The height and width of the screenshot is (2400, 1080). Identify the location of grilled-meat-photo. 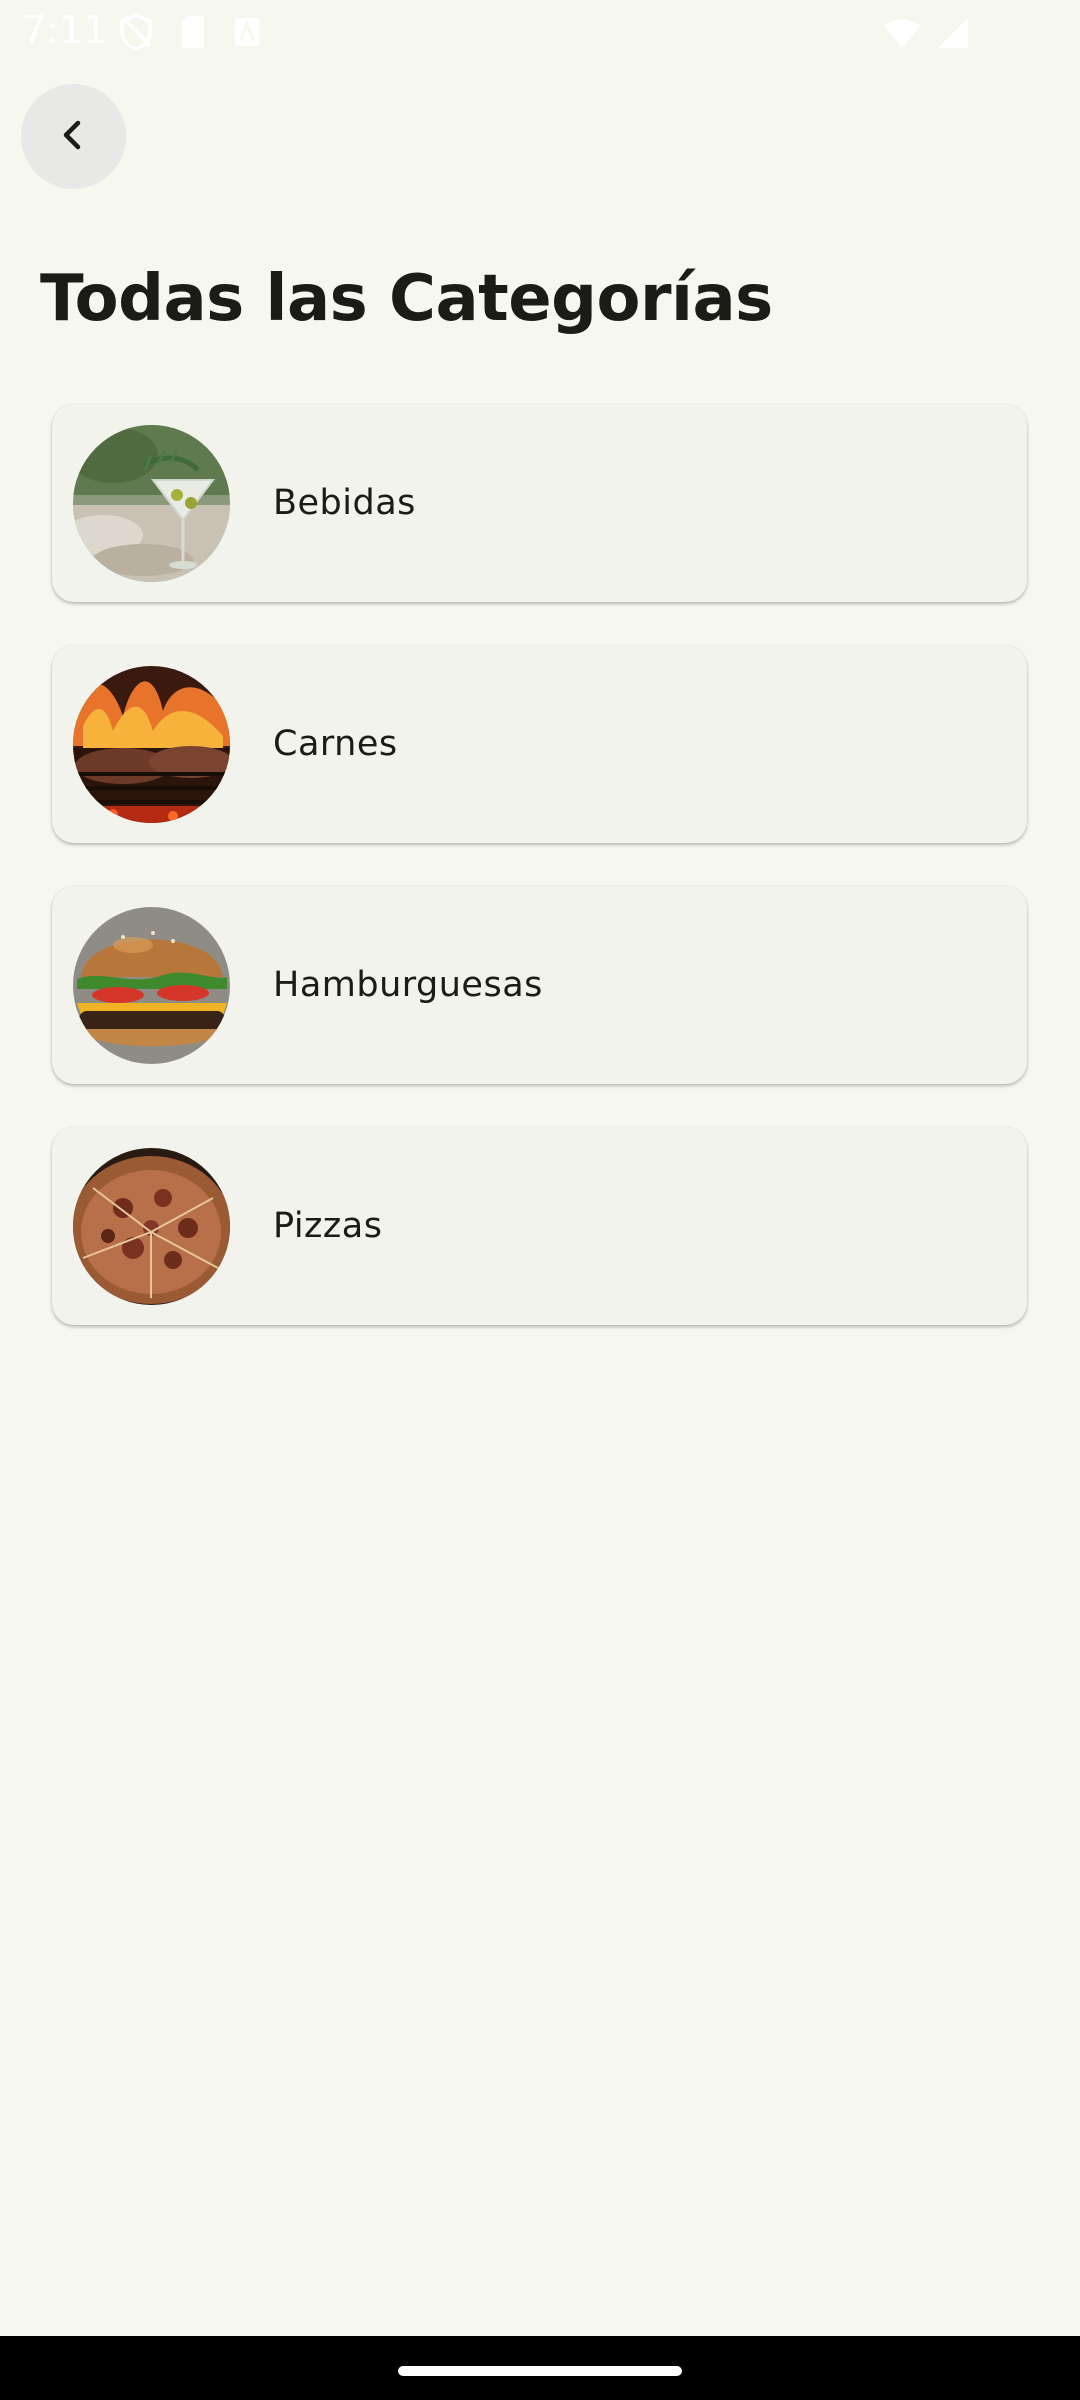
(151, 744).